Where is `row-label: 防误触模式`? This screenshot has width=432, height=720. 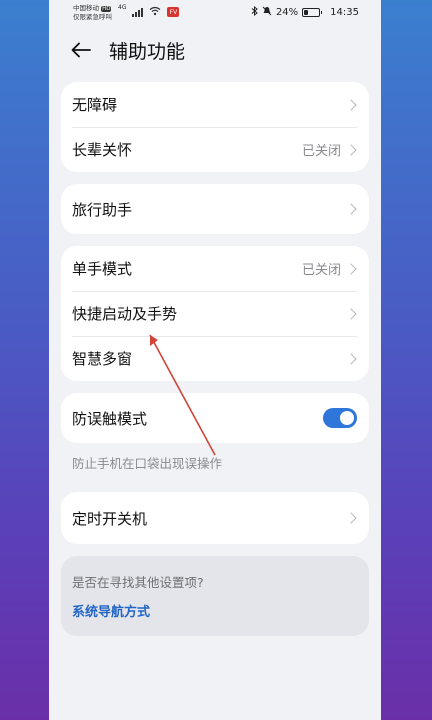
row-label: 防误触模式 is located at coordinates (110, 418).